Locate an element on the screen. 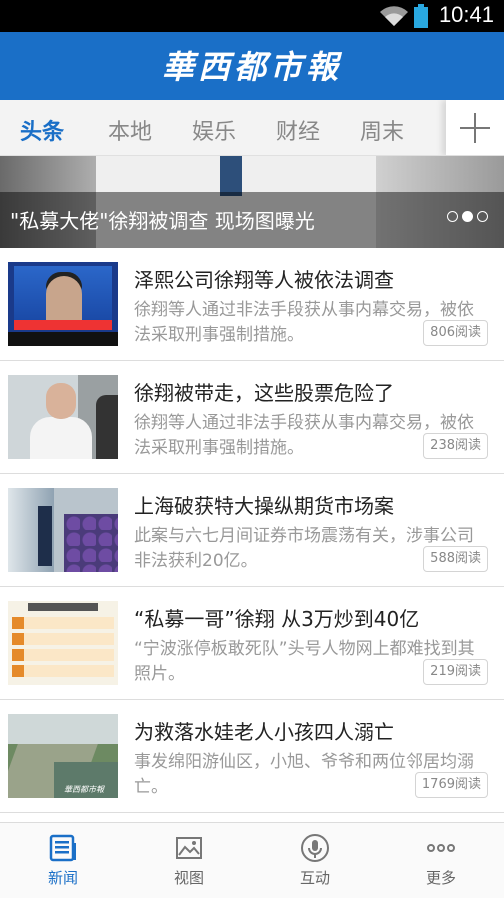 Image resolution: width=504 pixels, height=898 pixels. add-tab-button is located at coordinates (475, 127).